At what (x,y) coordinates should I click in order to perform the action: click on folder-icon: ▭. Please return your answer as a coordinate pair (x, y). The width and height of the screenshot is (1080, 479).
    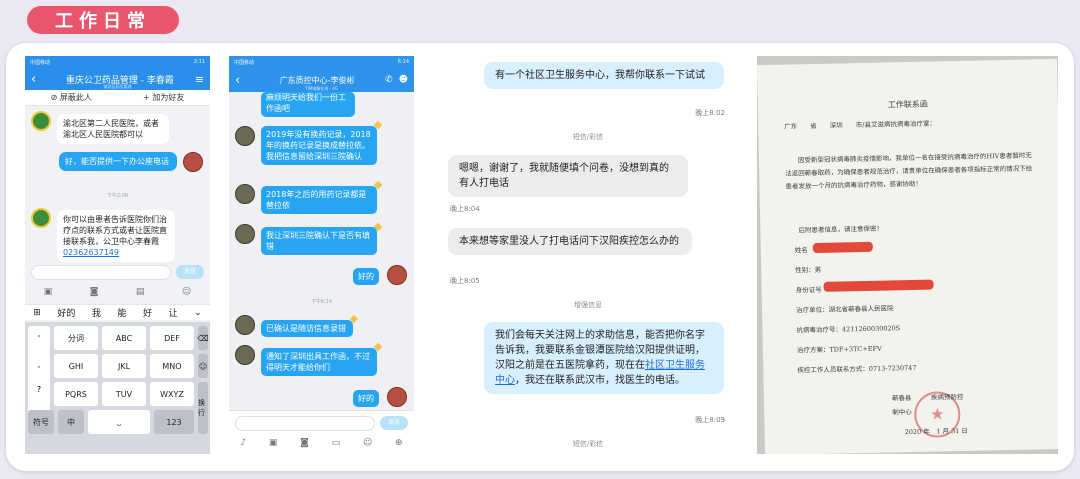
    Looking at the image, I should click on (336, 443).